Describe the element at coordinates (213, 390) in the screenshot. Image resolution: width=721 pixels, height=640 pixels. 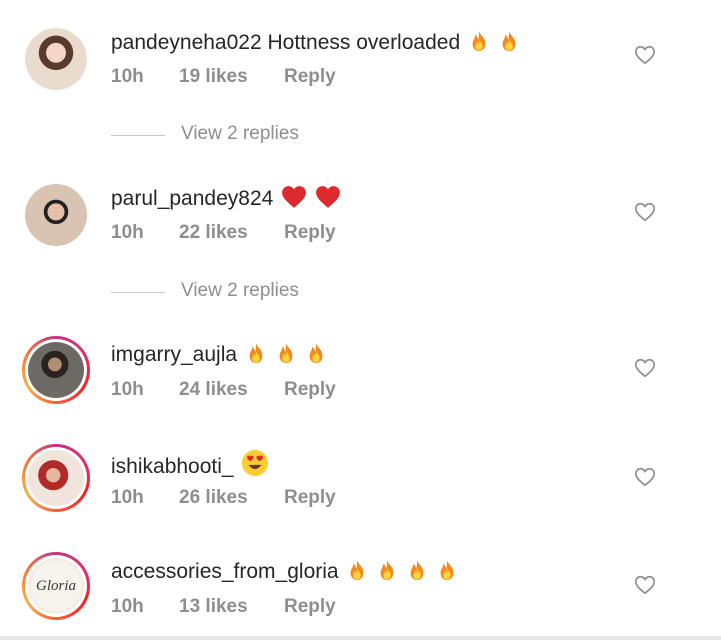
I see `comment-likes: 24 likes` at that location.